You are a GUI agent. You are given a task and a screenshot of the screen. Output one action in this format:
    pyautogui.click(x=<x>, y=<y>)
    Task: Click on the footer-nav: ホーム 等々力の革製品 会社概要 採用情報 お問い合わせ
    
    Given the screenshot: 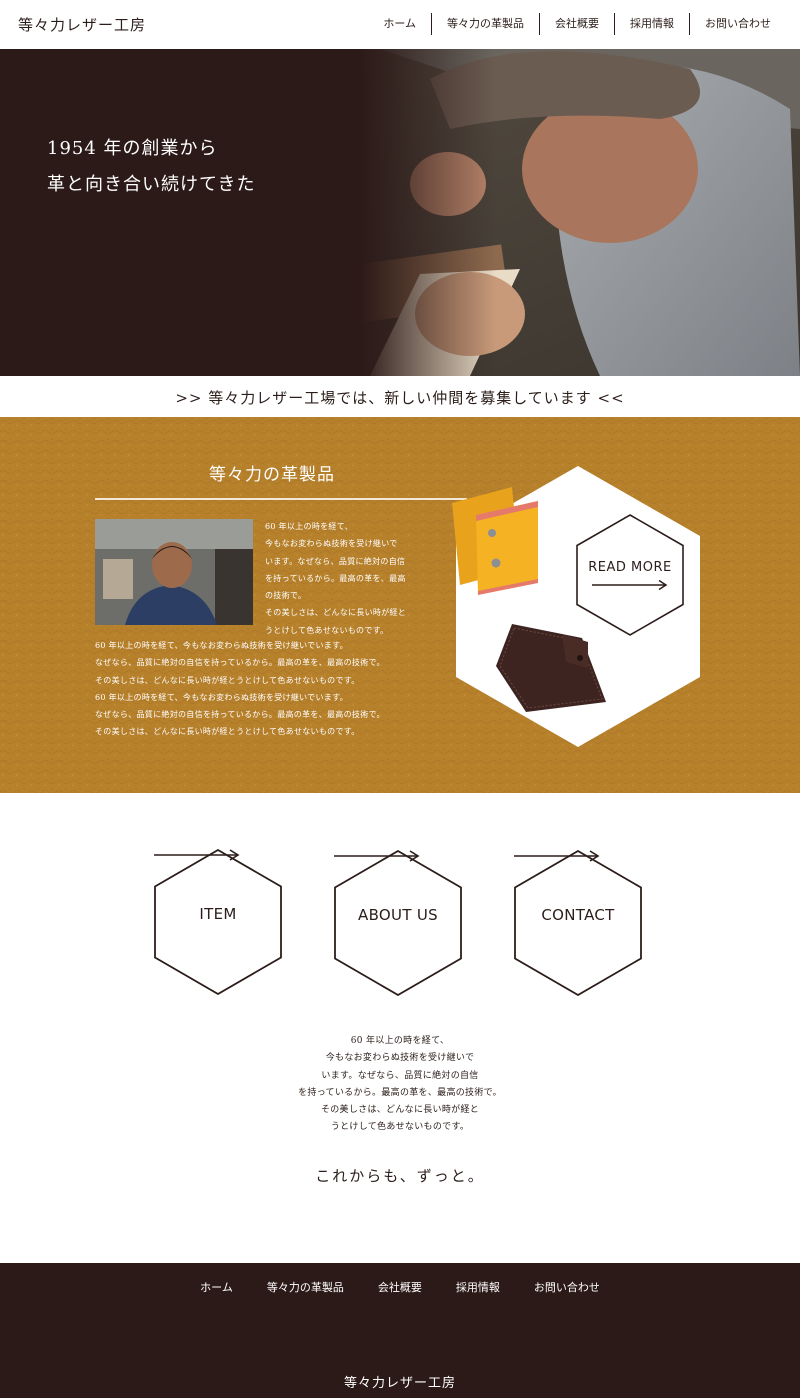 What is the action you would take?
    pyautogui.click(x=400, y=1287)
    